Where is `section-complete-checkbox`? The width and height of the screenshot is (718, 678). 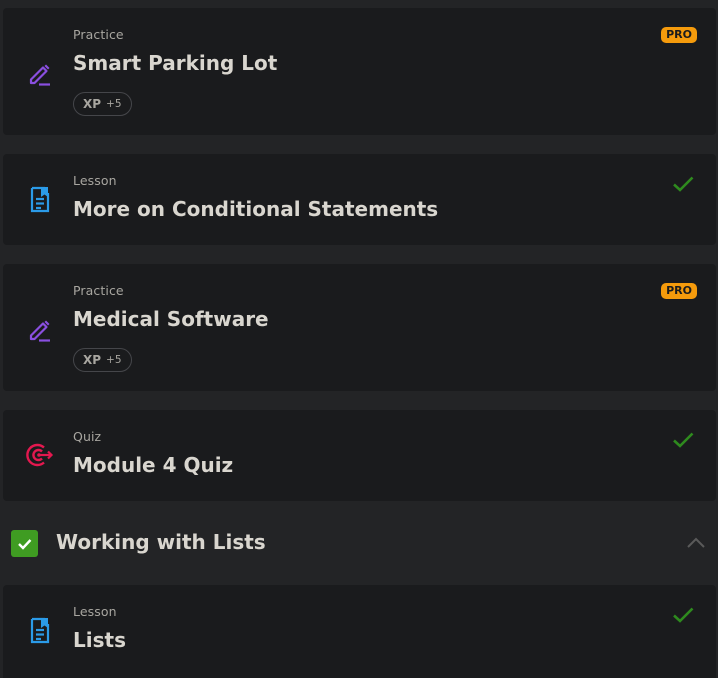
section-complete-checkbox is located at coordinates (24, 543).